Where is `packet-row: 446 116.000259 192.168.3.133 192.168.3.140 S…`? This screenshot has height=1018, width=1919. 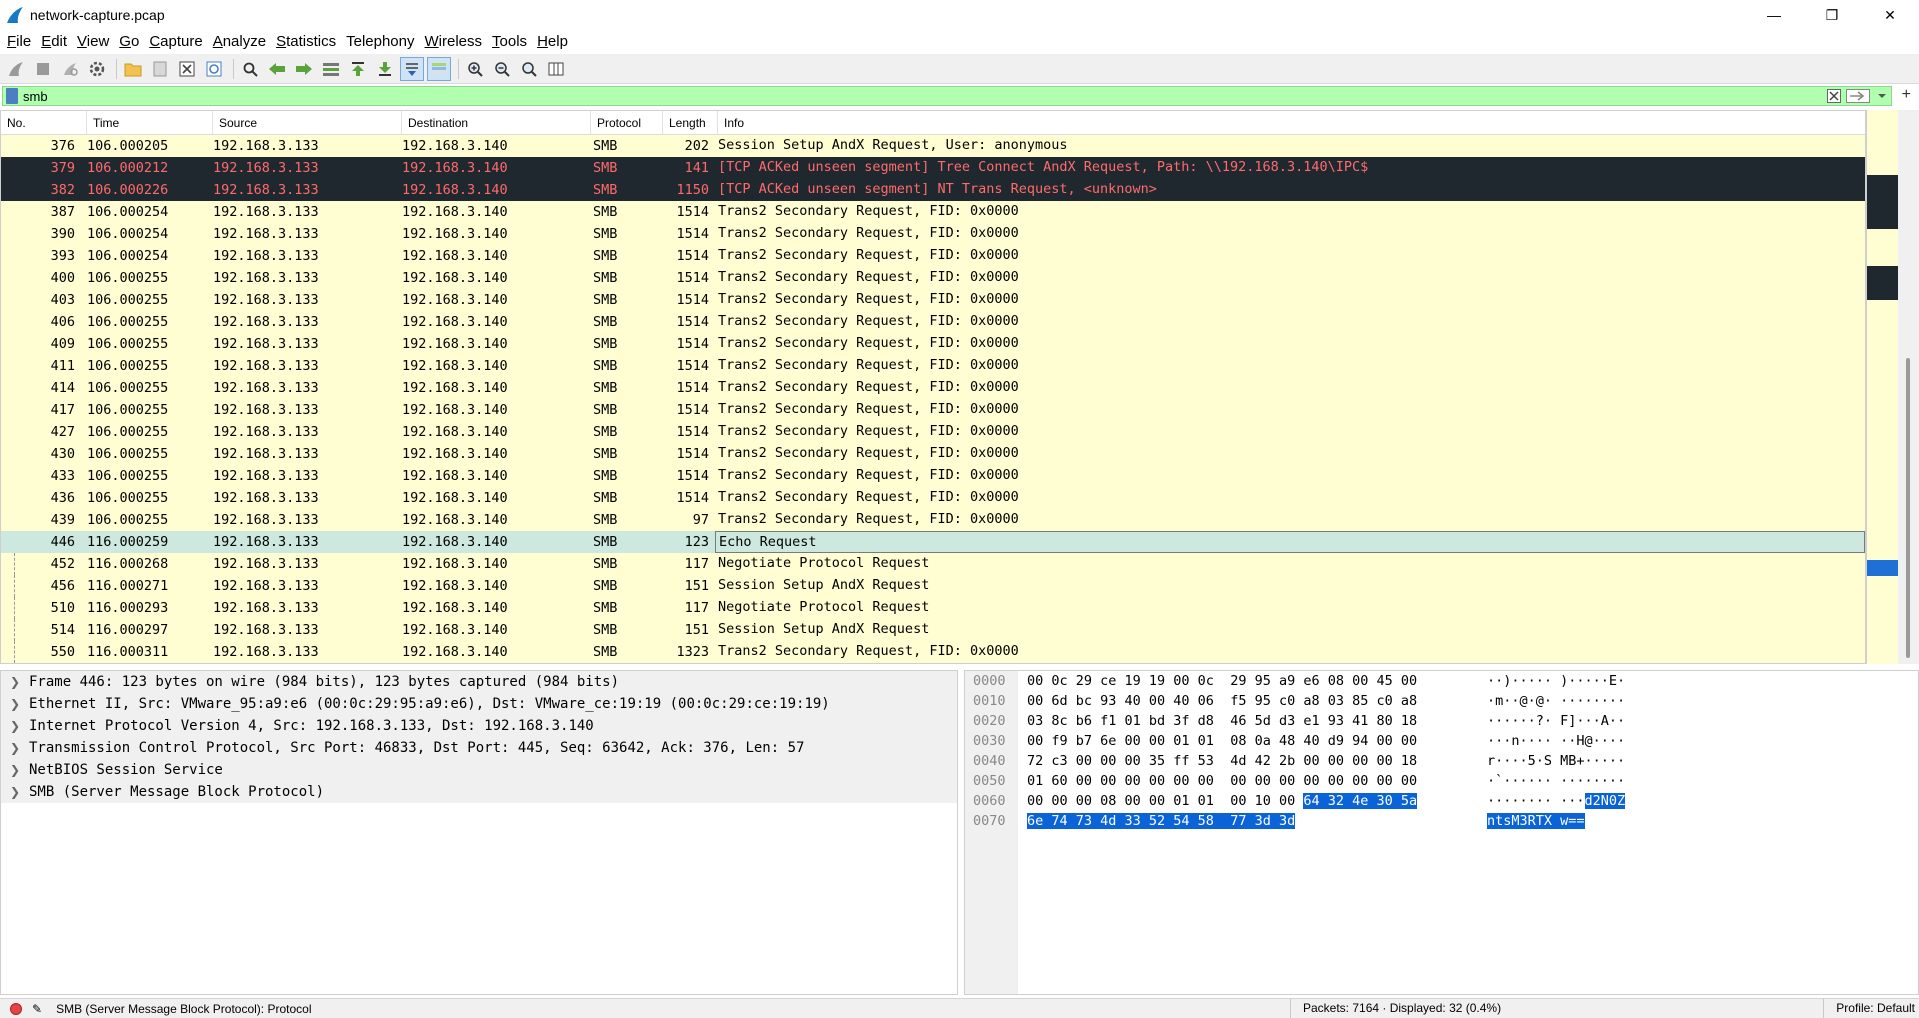
packet-row: 446 116.000259 192.168.3.133 192.168.3.140 S… is located at coordinates (933, 542).